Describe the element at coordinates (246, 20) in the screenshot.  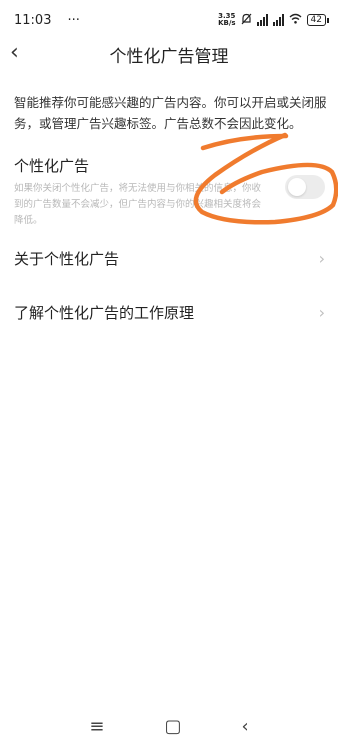
I see `alarm-muted-icon` at that location.